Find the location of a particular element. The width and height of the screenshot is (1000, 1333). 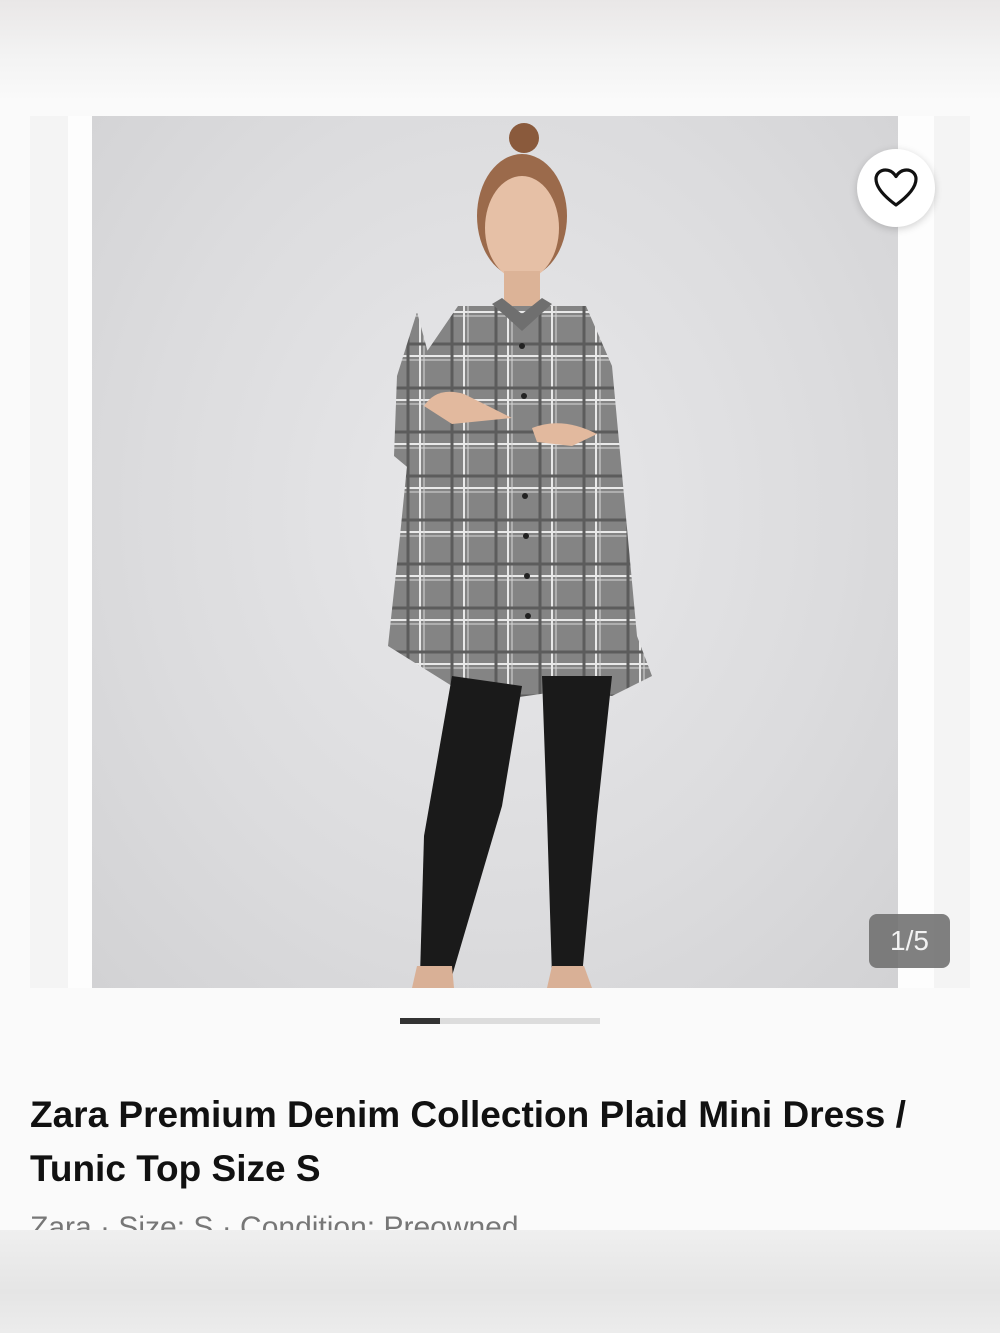

image-counter-text: 1/5 is located at coordinates (909, 940).